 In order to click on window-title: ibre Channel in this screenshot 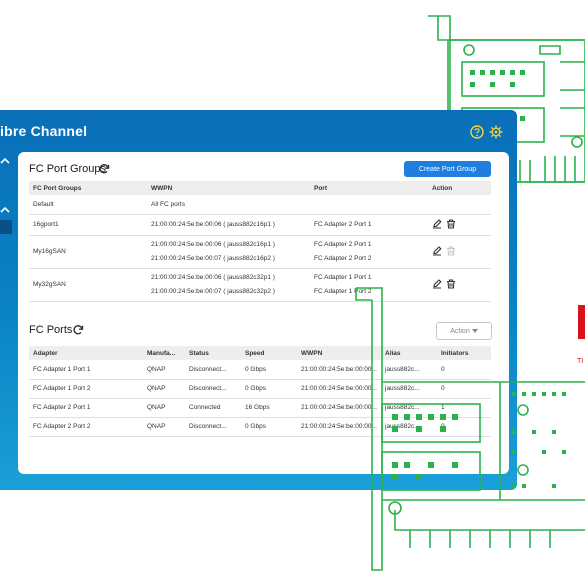, I will do `click(44, 131)`.